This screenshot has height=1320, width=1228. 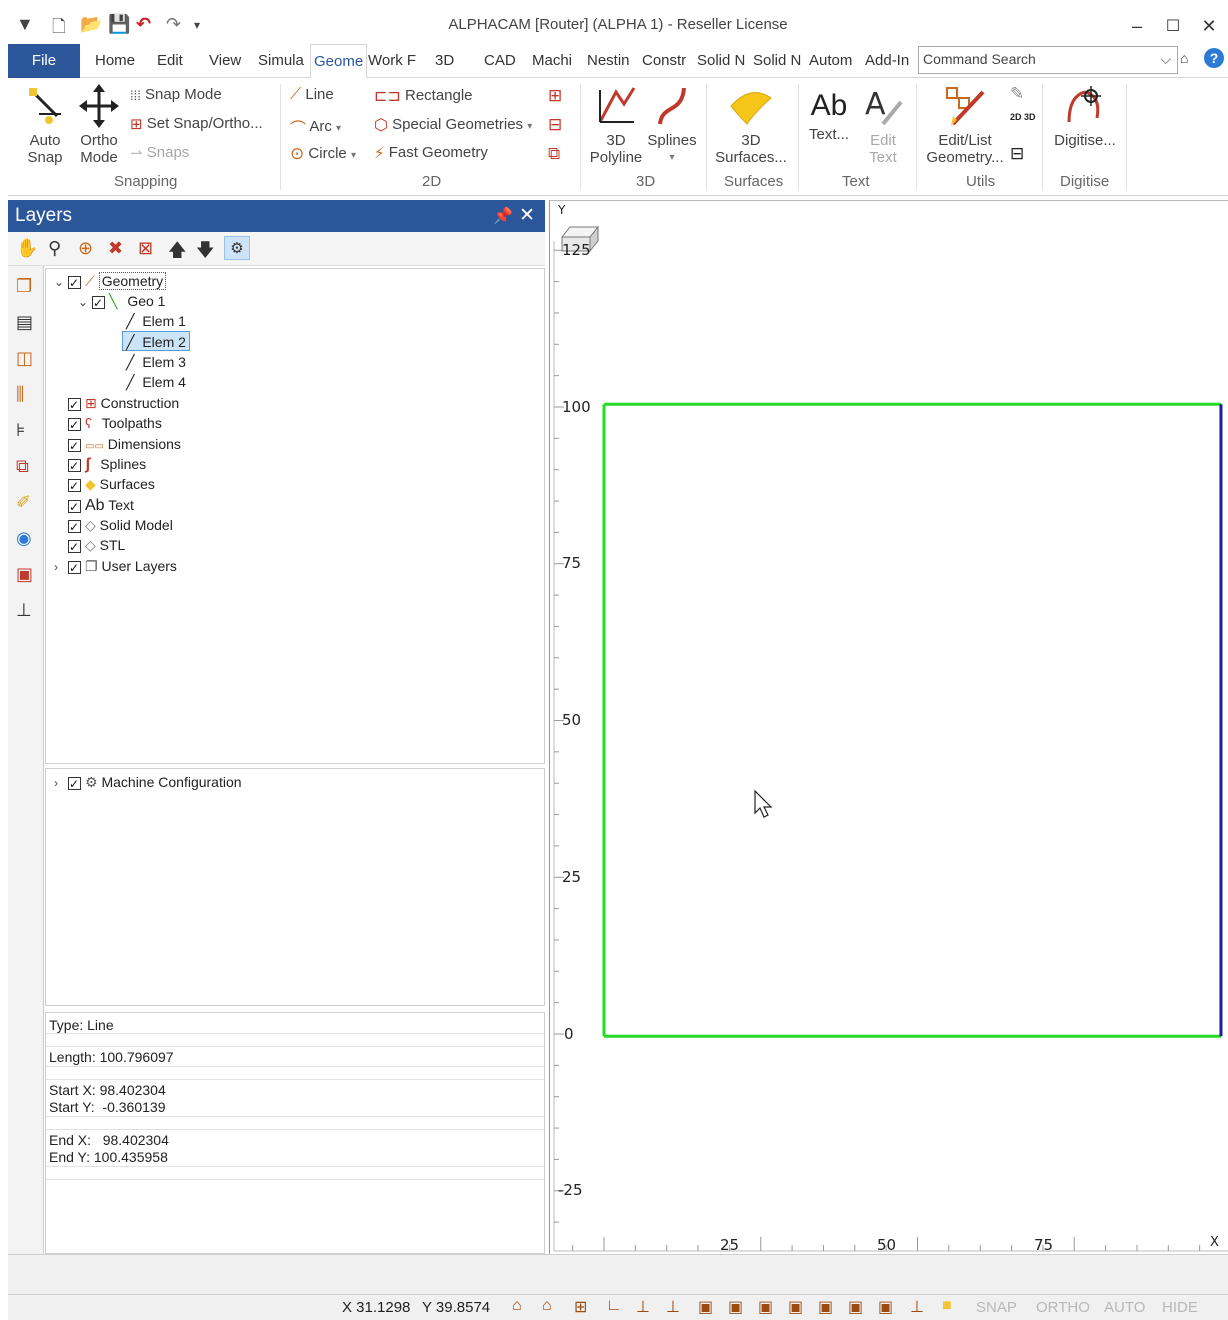 What do you see at coordinates (1214, 58) in the screenshot?
I see `help-icon: ?` at bounding box center [1214, 58].